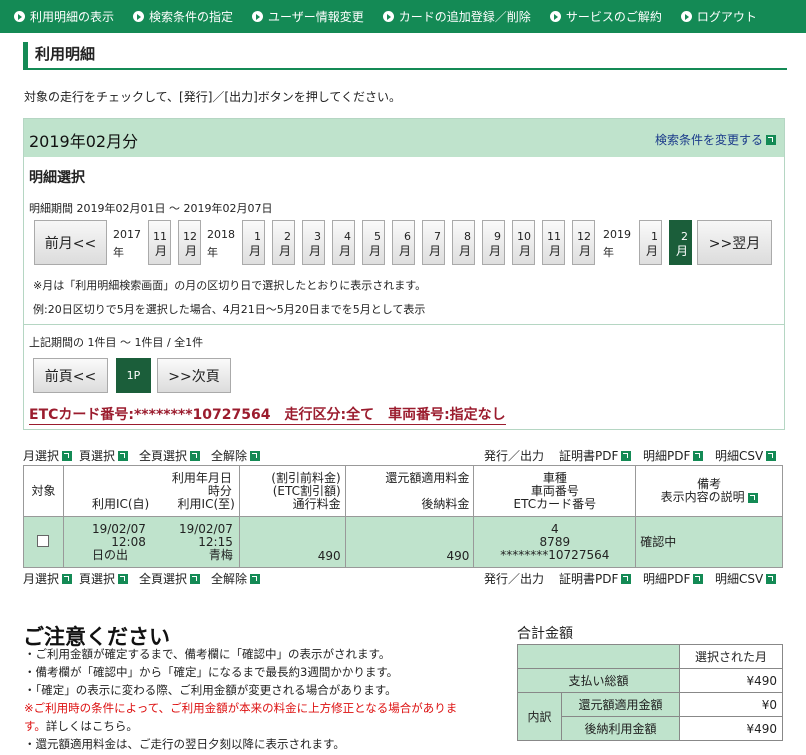 The height and width of the screenshot is (755, 806). Describe the element at coordinates (43, 540) in the screenshot. I see `row-checkbox` at that location.